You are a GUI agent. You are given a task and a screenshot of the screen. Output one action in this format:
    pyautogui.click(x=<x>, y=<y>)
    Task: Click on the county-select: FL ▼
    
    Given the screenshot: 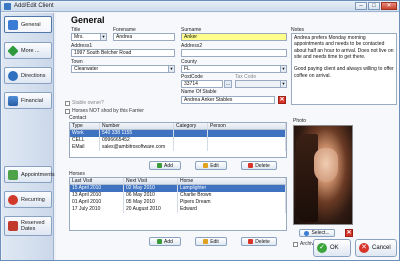 What is the action you would take?
    pyautogui.click(x=234, y=69)
    